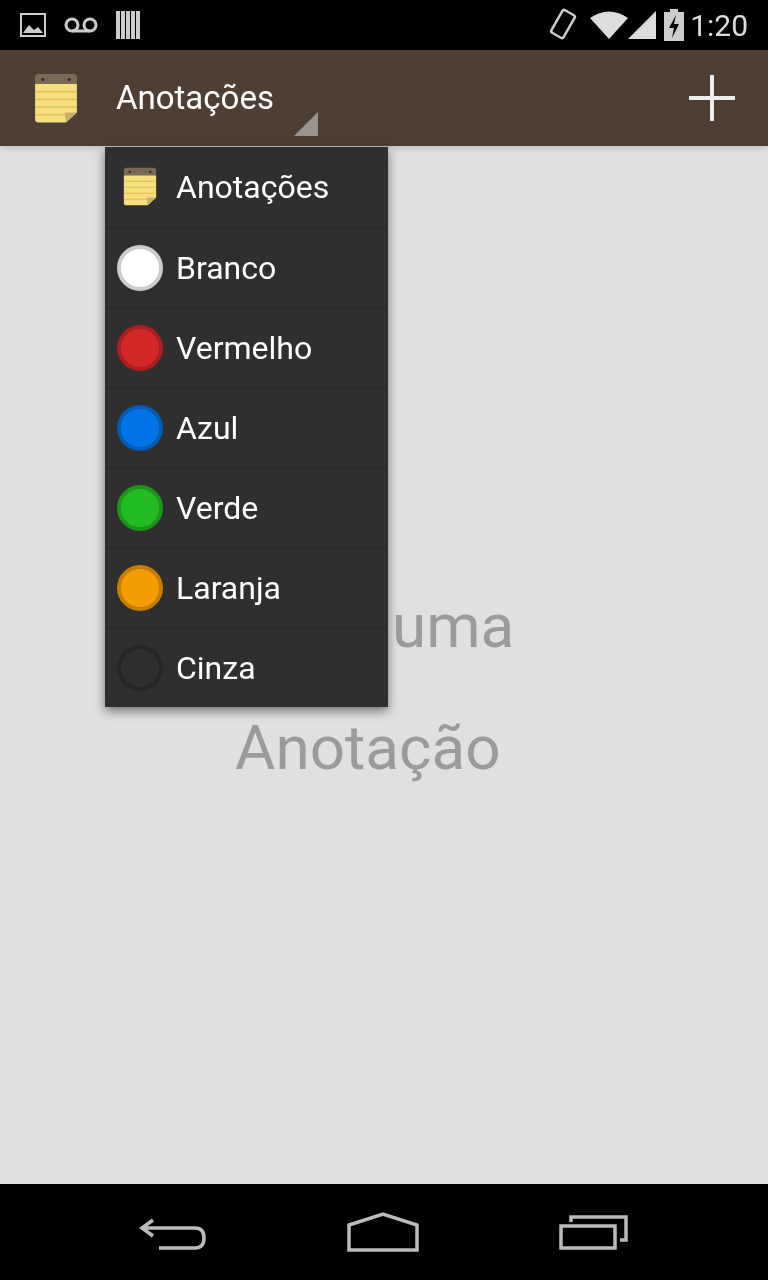 This screenshot has height=1280, width=768. I want to click on menu-item: Anotações, so click(246, 187).